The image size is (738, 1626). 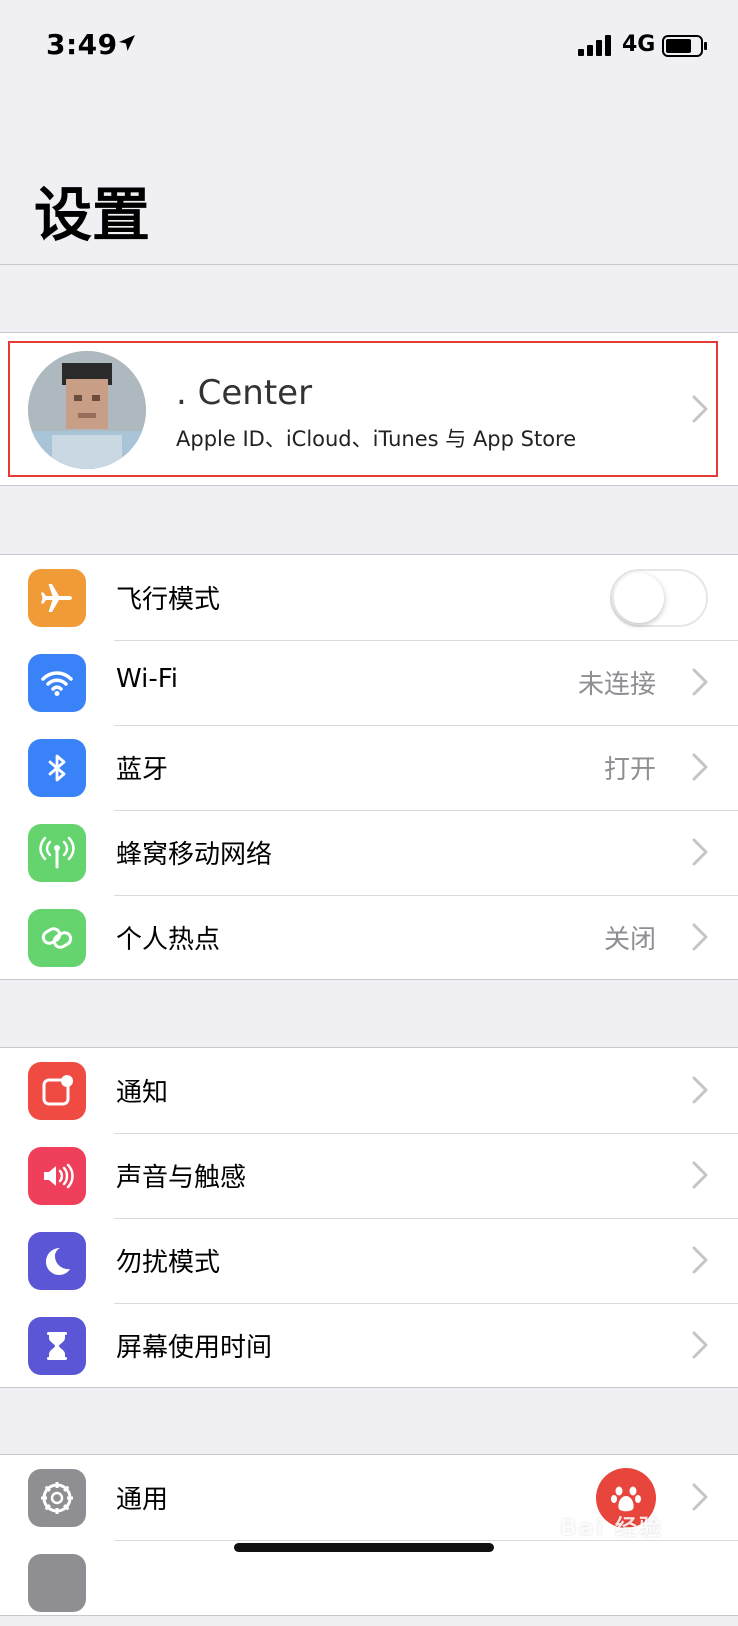 What do you see at coordinates (369, 1091) in the screenshot?
I see `notifications-row: 通知` at bounding box center [369, 1091].